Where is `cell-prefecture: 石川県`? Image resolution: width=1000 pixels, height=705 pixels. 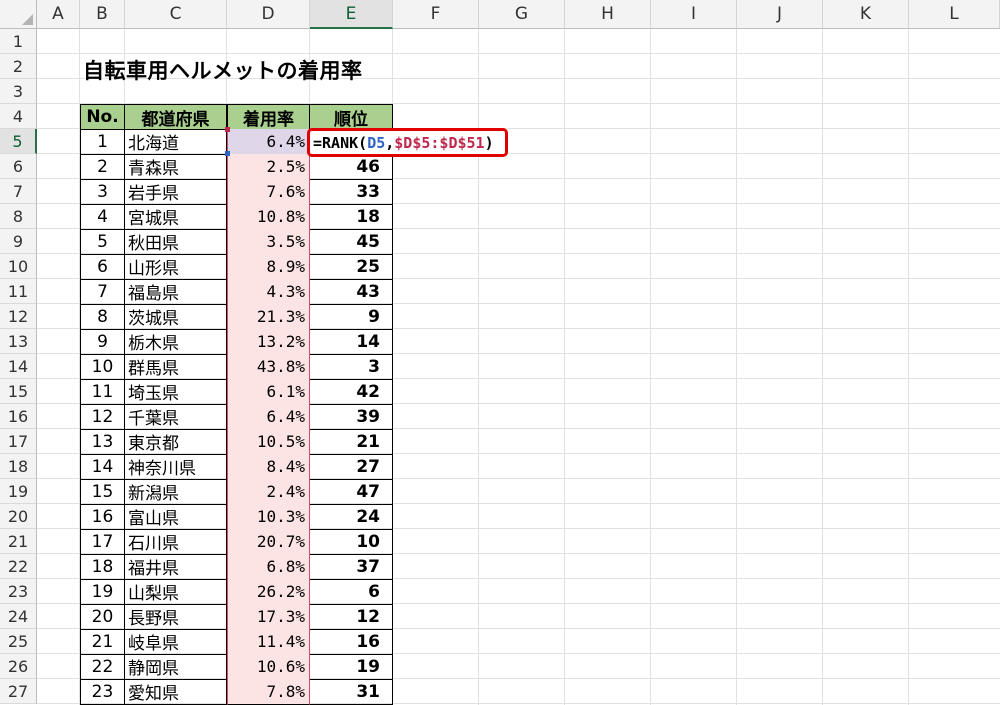 cell-prefecture: 石川県 is located at coordinates (176, 542).